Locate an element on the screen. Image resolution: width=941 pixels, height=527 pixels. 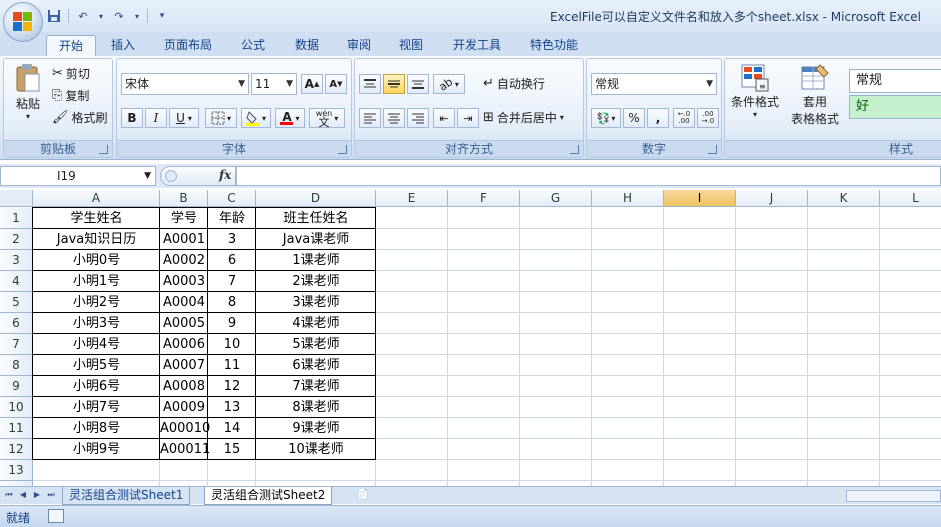
align-left-button is located at coordinates (370, 118).